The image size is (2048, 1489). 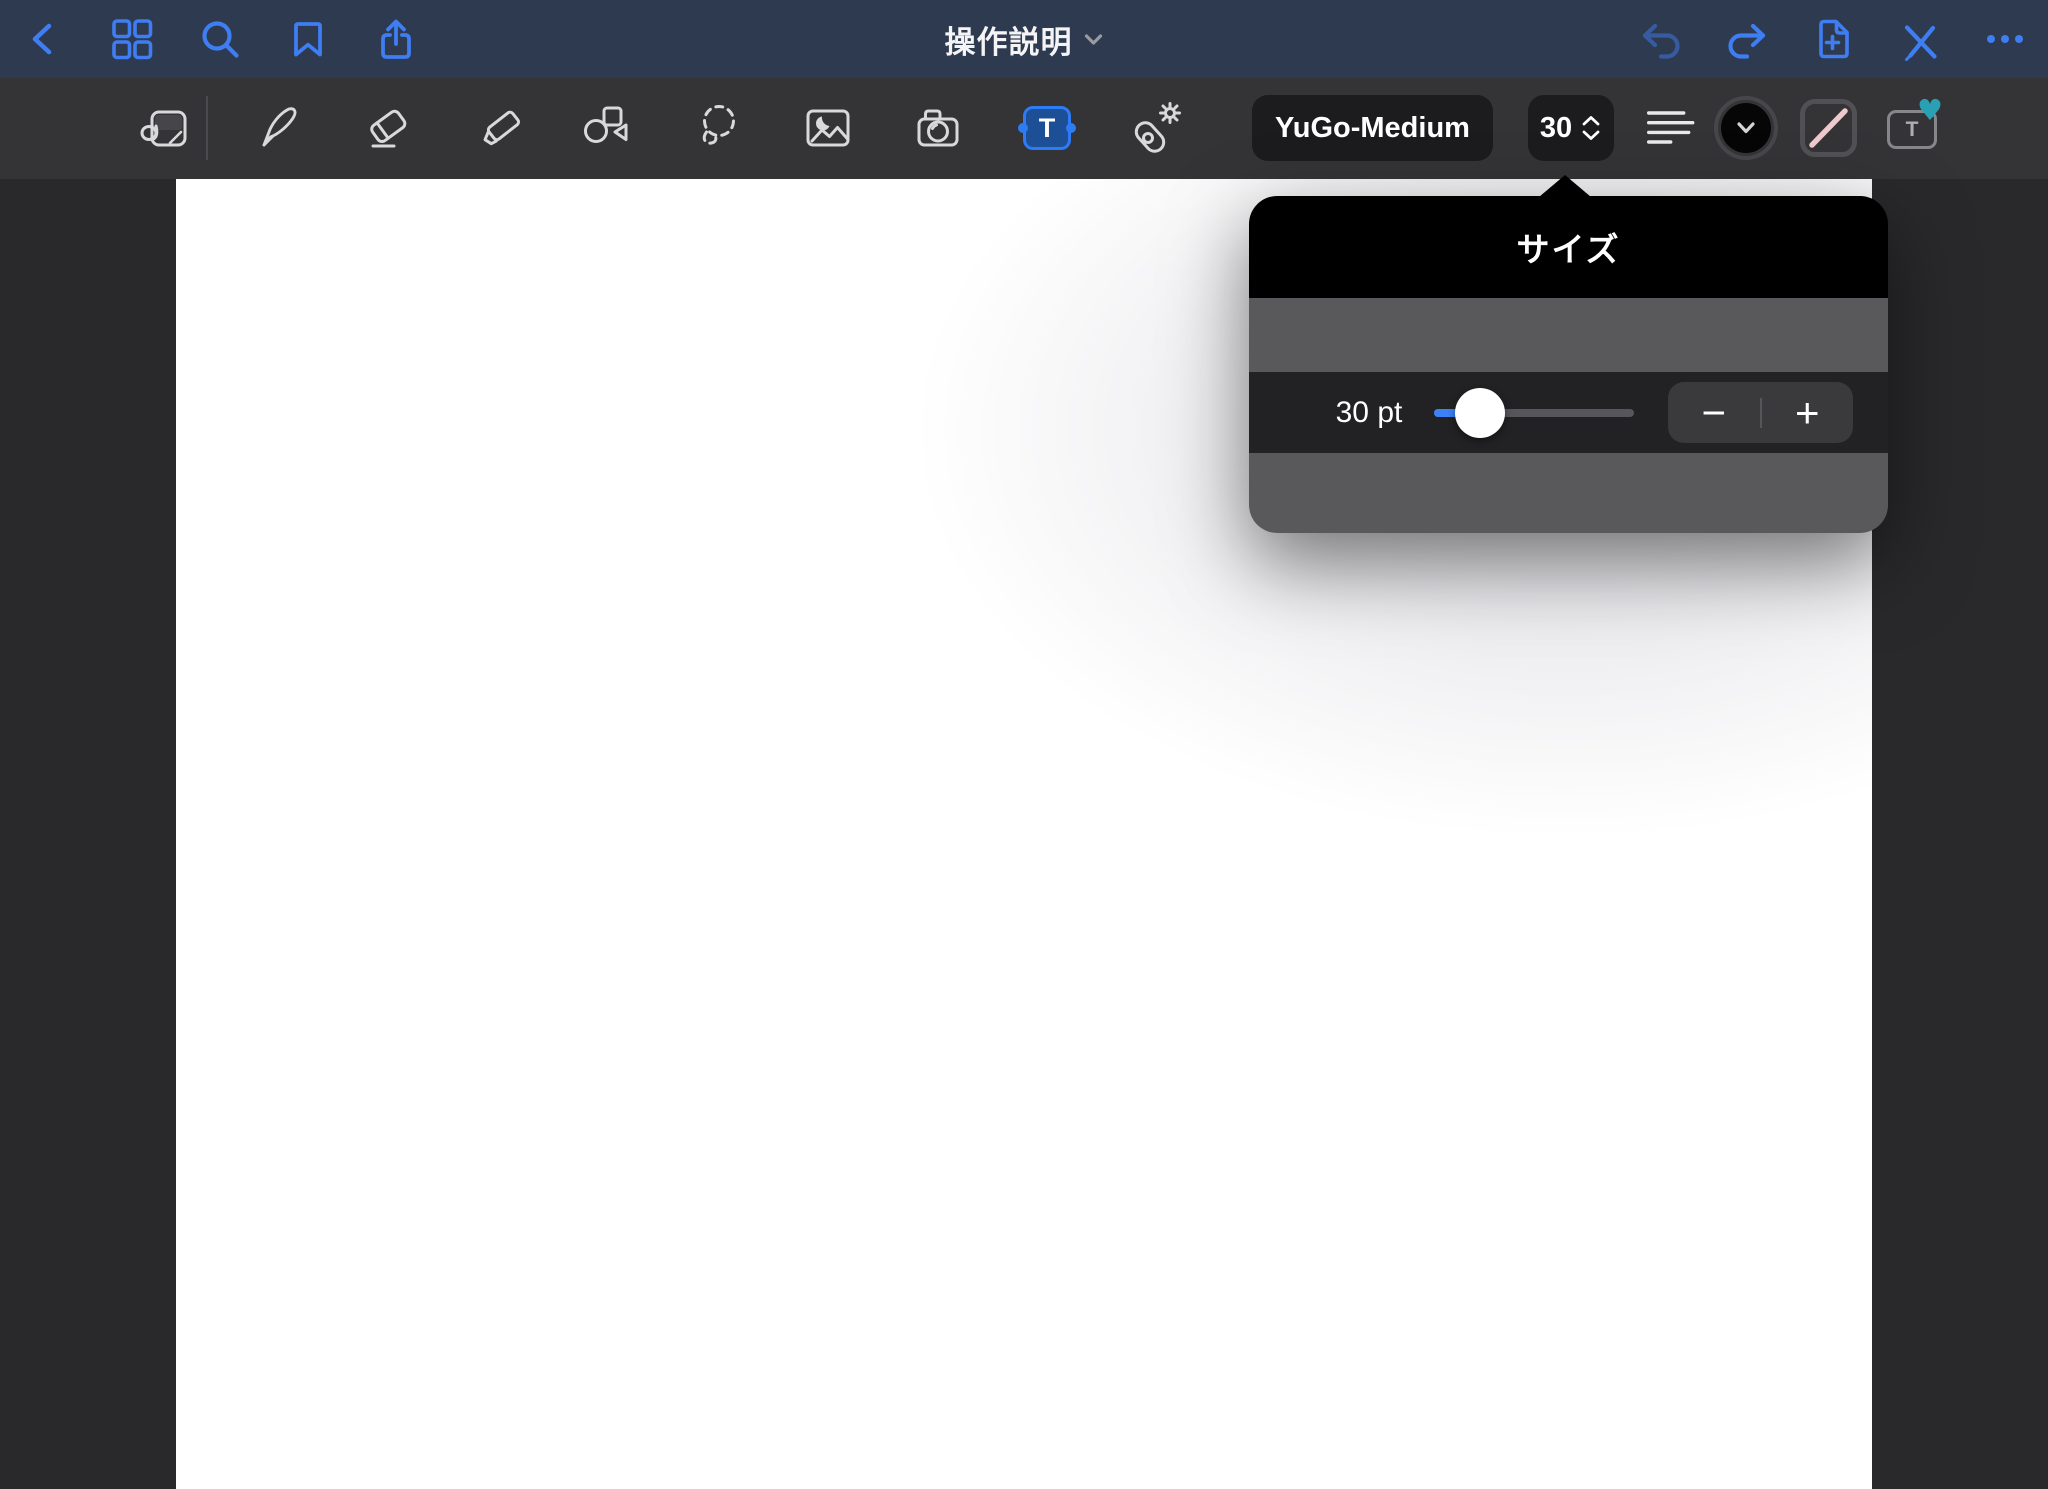 What do you see at coordinates (1568, 335) in the screenshot?
I see `popover-band-top` at bounding box center [1568, 335].